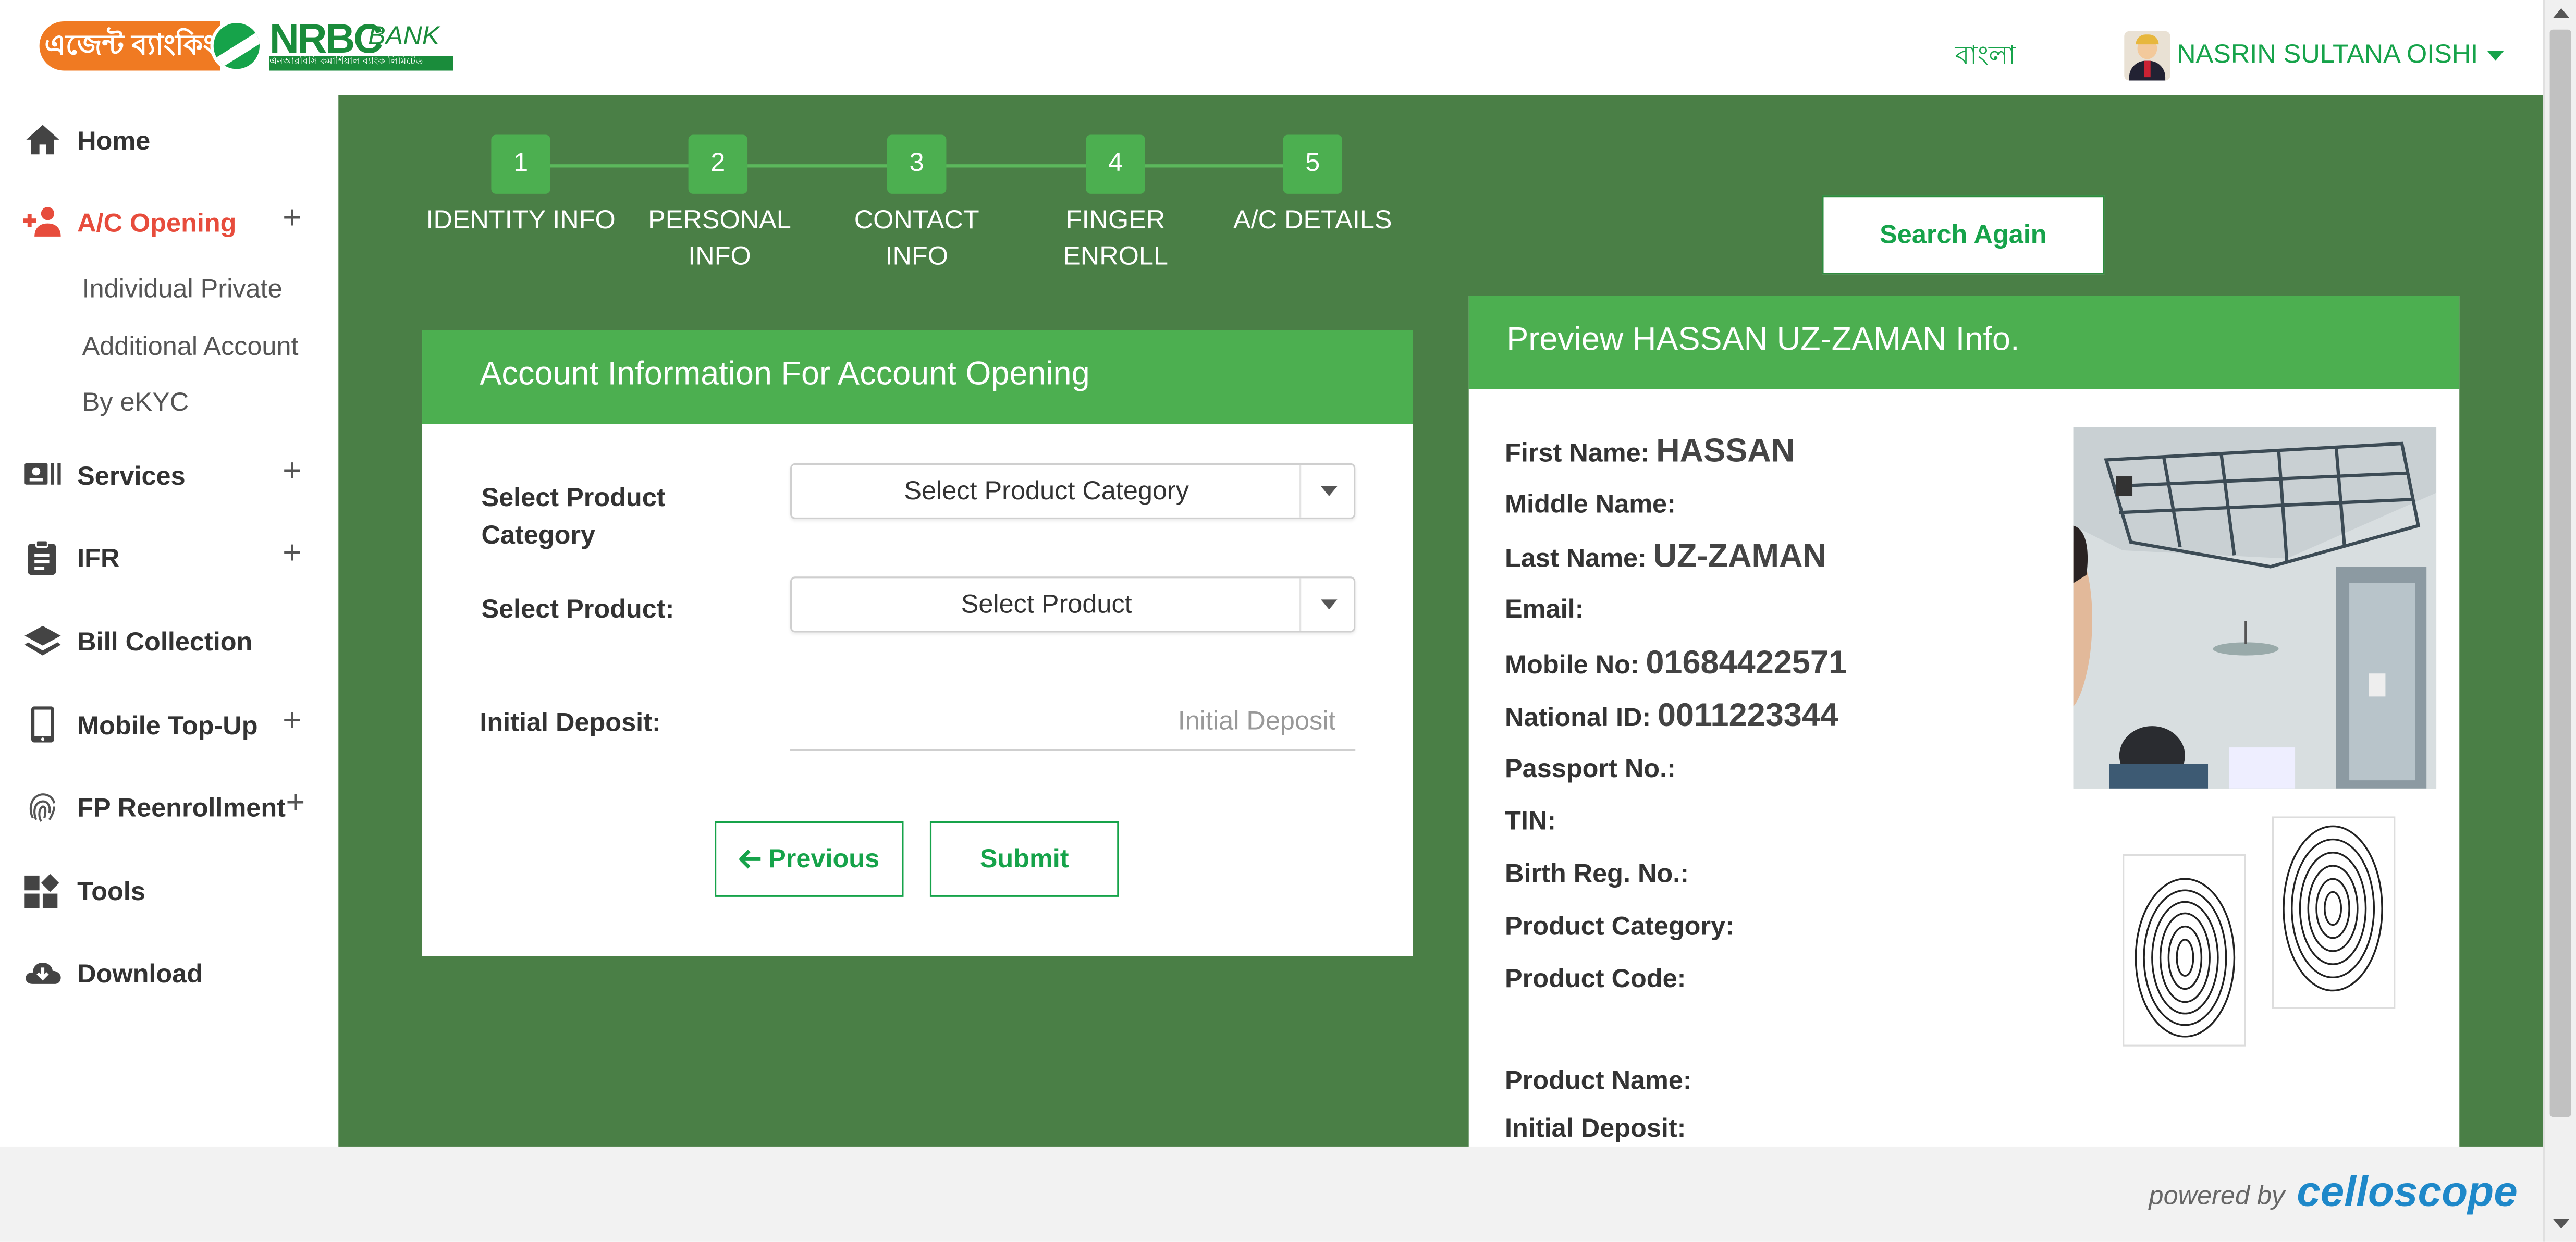  I want to click on sidebar-item-bill-collection: Bill Collection, so click(175, 642).